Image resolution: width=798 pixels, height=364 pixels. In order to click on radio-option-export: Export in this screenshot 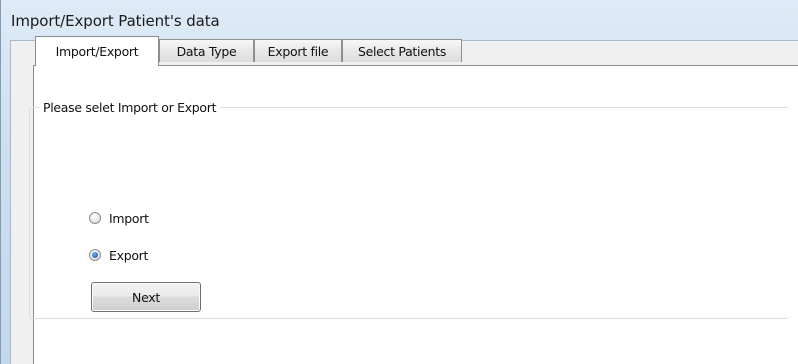, I will do `click(118, 255)`.